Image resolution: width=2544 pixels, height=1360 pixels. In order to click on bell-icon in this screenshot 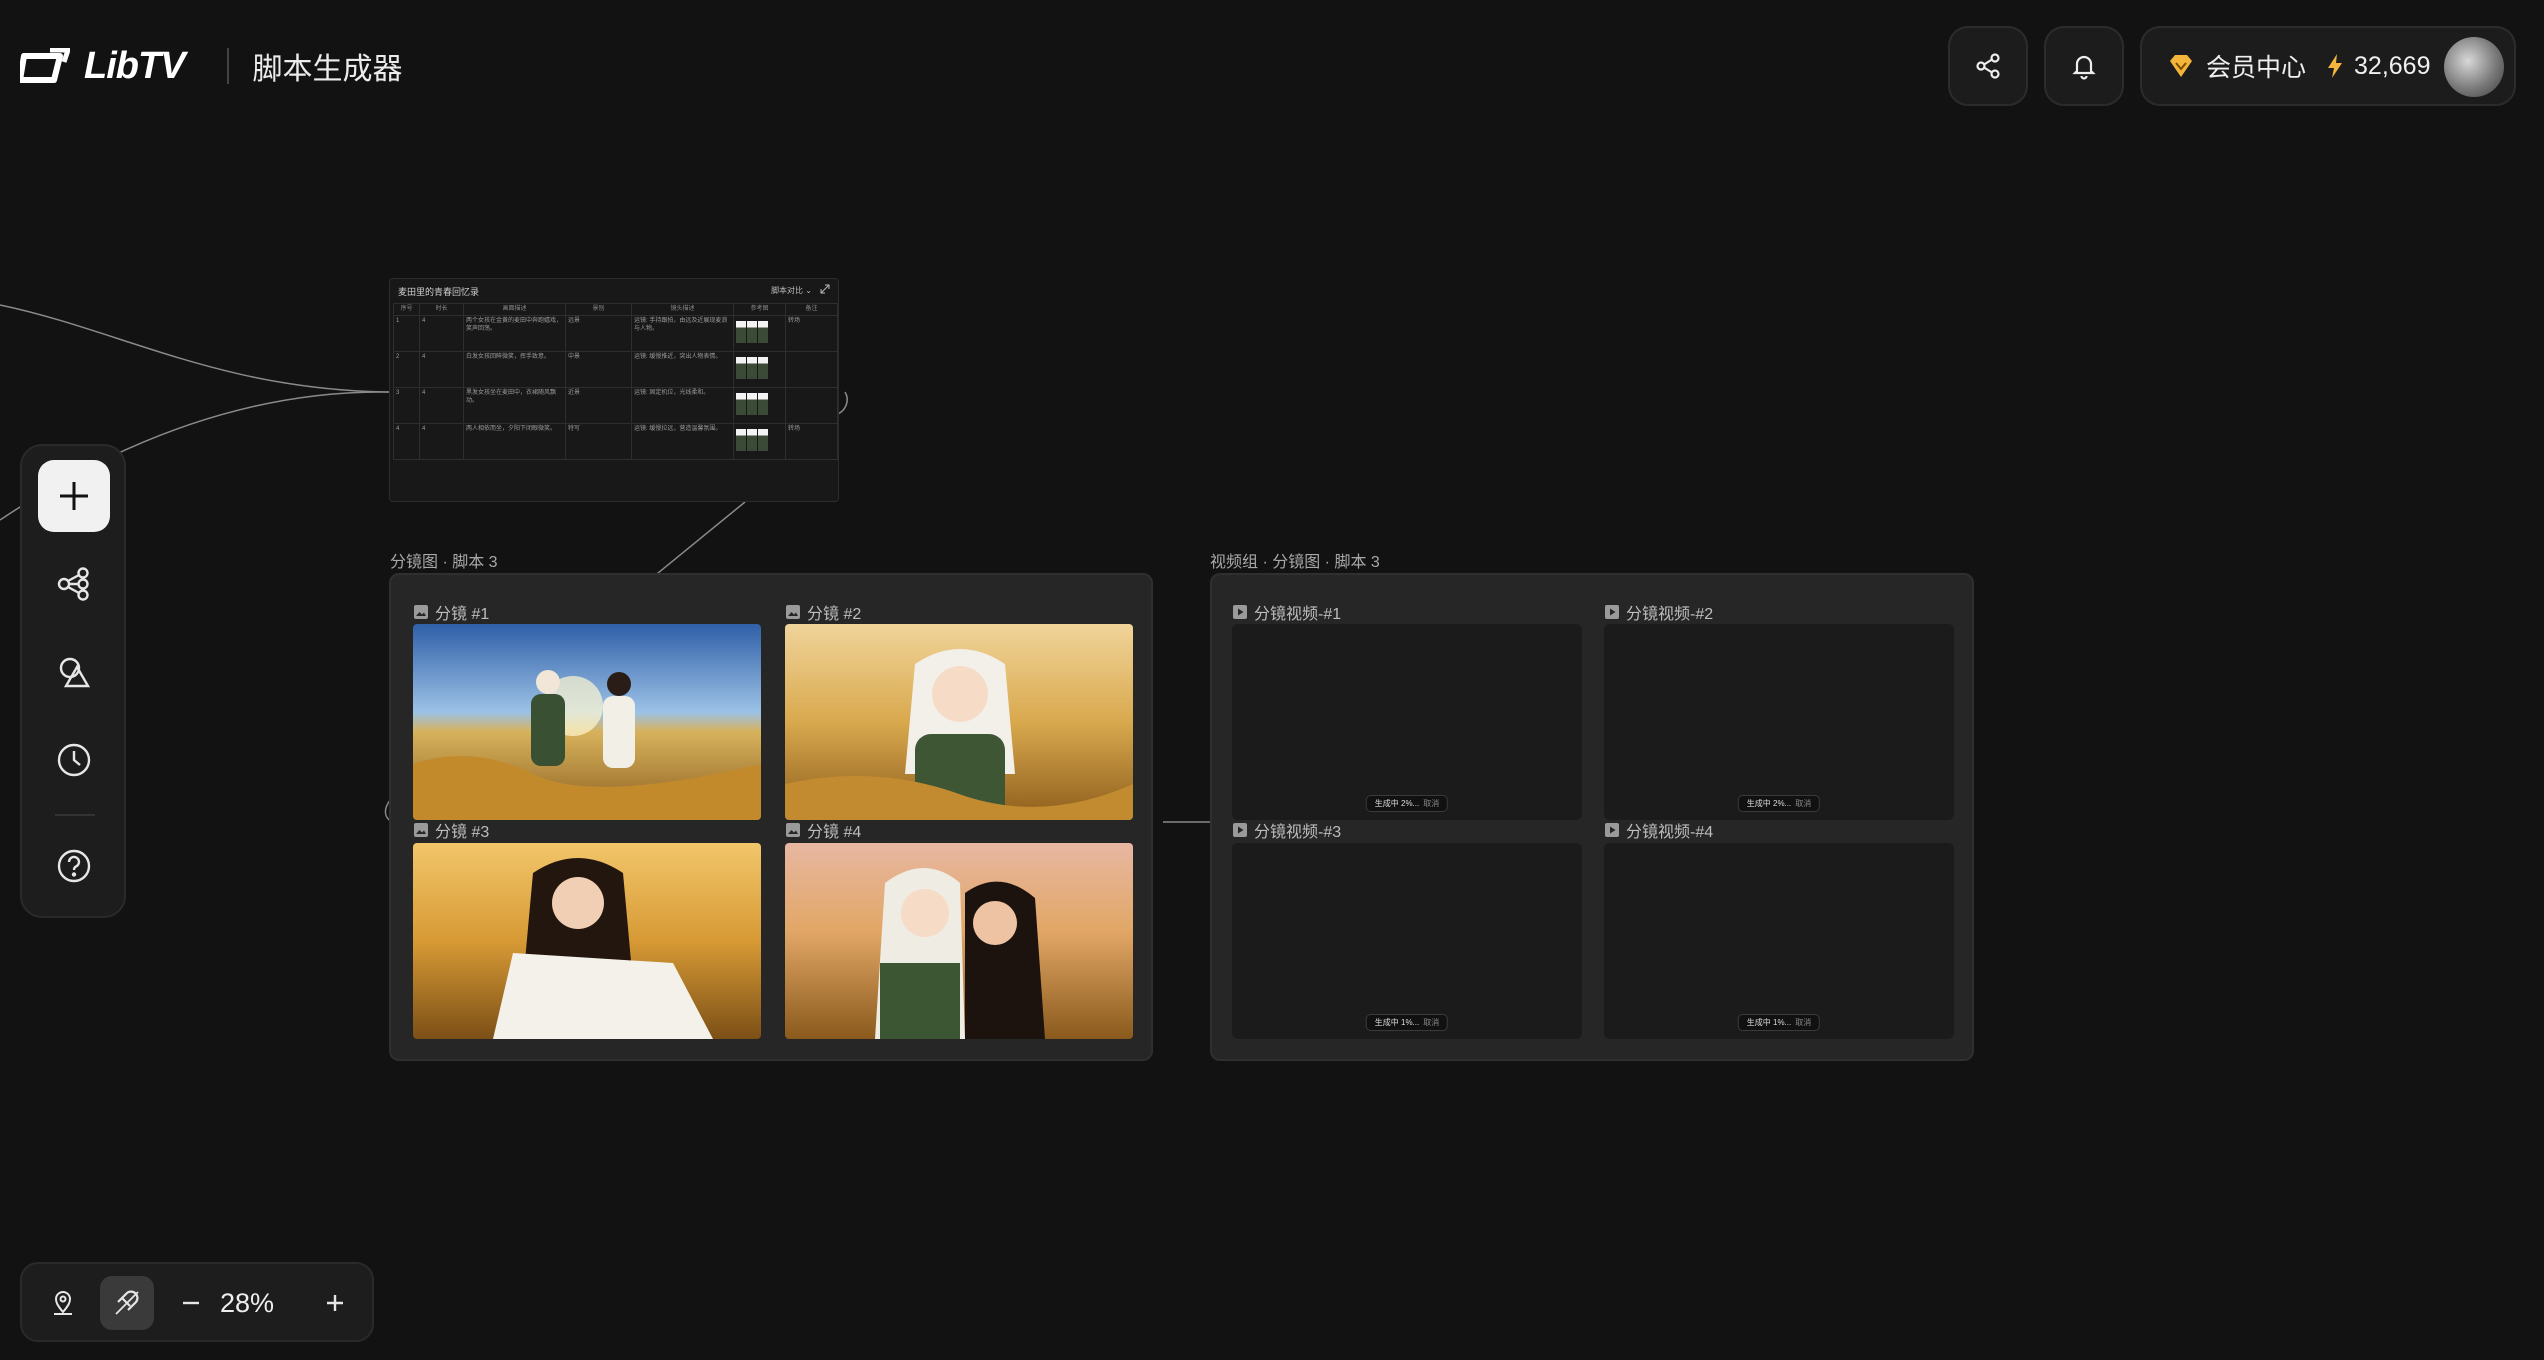, I will do `click(2084, 67)`.